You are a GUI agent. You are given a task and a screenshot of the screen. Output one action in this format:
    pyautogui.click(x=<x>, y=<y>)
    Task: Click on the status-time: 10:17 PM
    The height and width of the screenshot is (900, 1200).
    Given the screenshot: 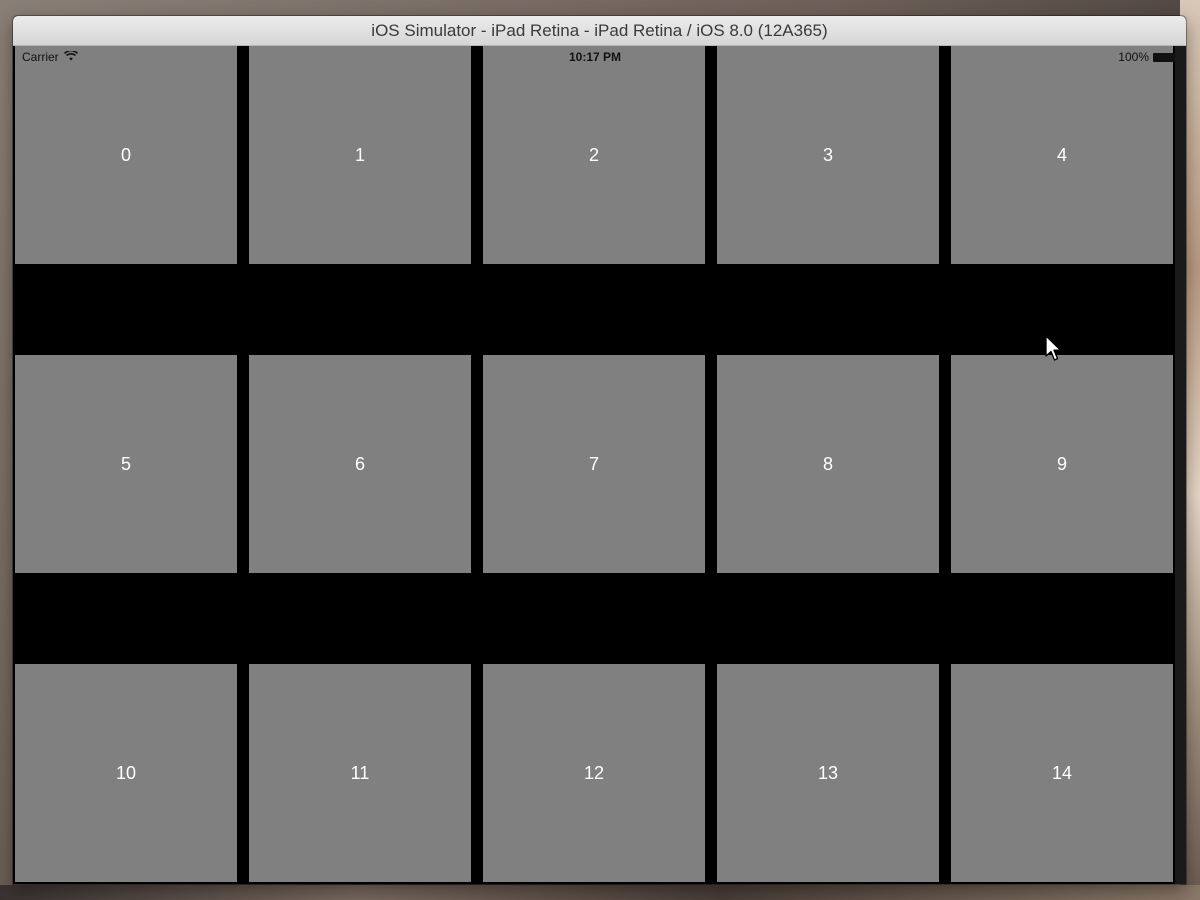 What is the action you would take?
    pyautogui.click(x=595, y=57)
    